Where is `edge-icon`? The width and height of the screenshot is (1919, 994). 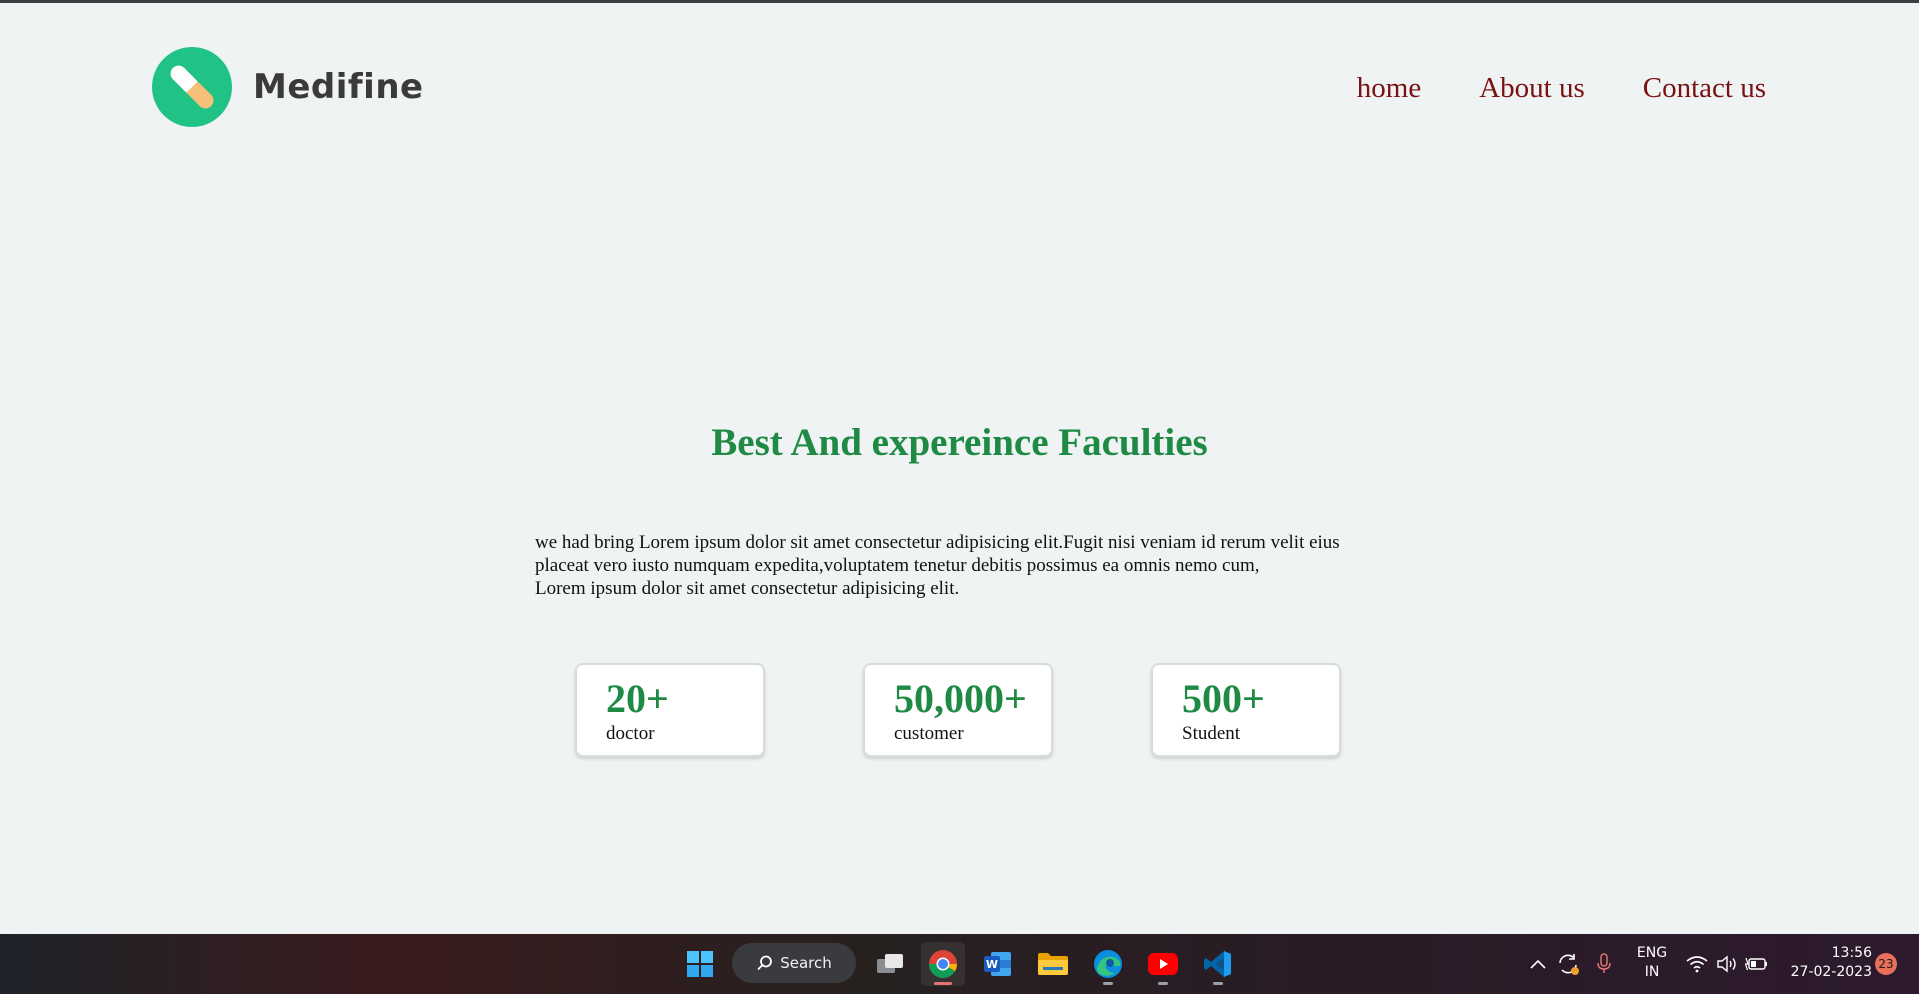
edge-icon is located at coordinates (1108, 964).